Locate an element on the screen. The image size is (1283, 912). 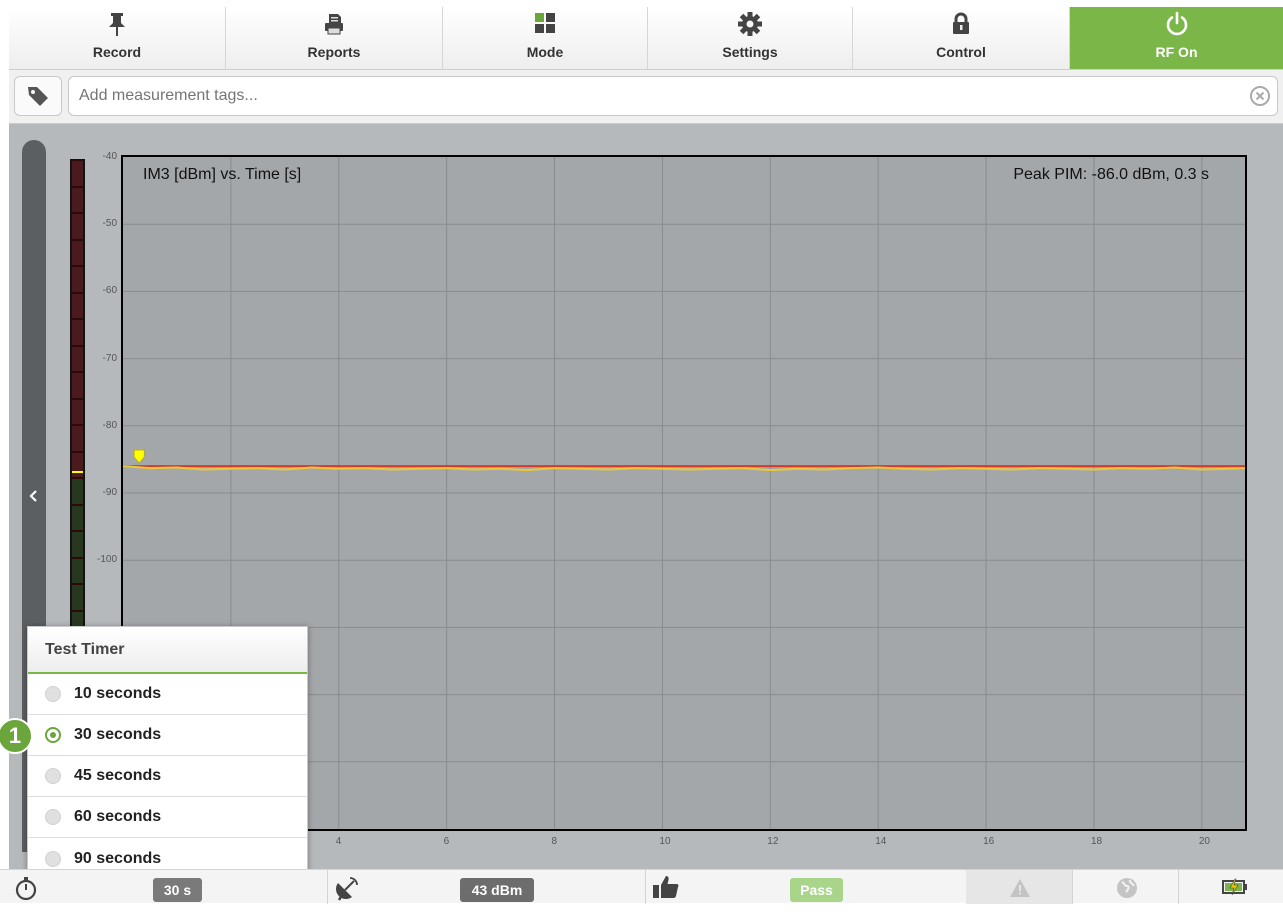
mode-label: Mode is located at coordinates (545, 52).